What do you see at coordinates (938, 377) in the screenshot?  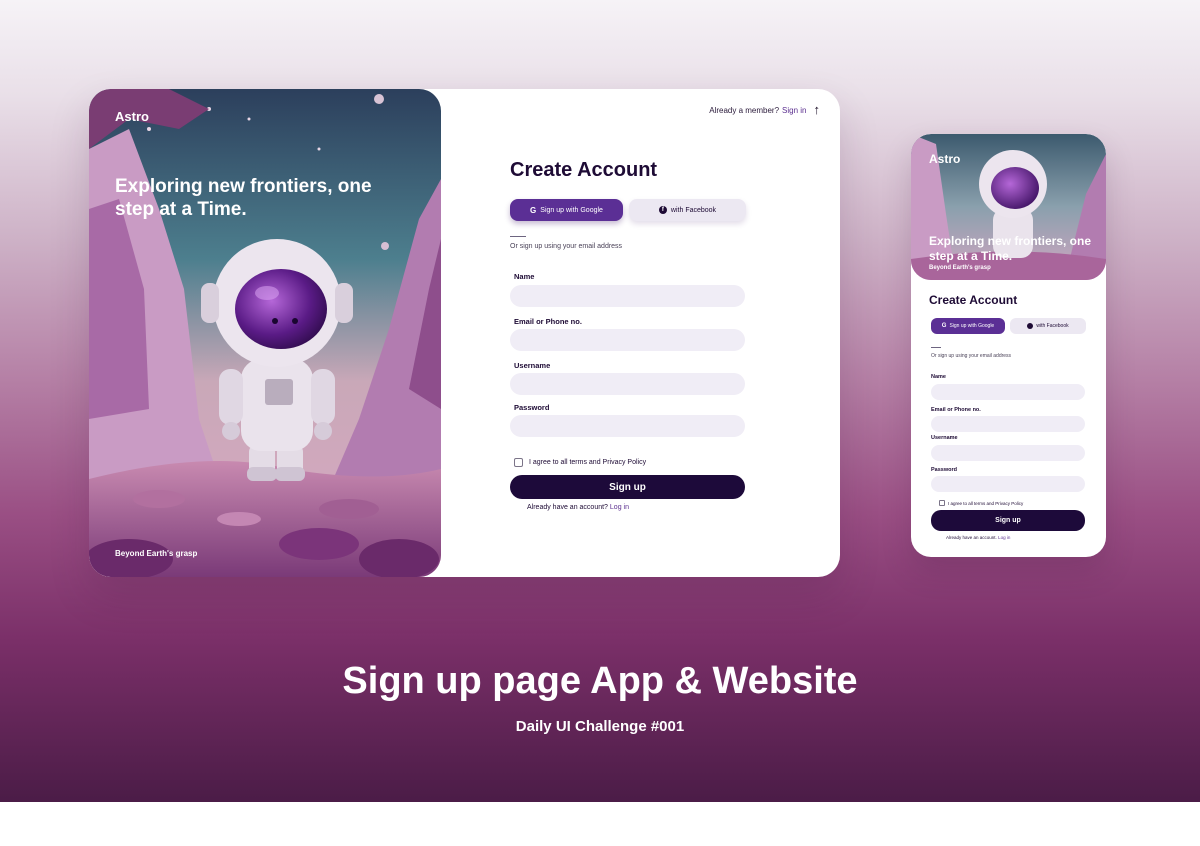 I see `mobile-name-label: Name` at bounding box center [938, 377].